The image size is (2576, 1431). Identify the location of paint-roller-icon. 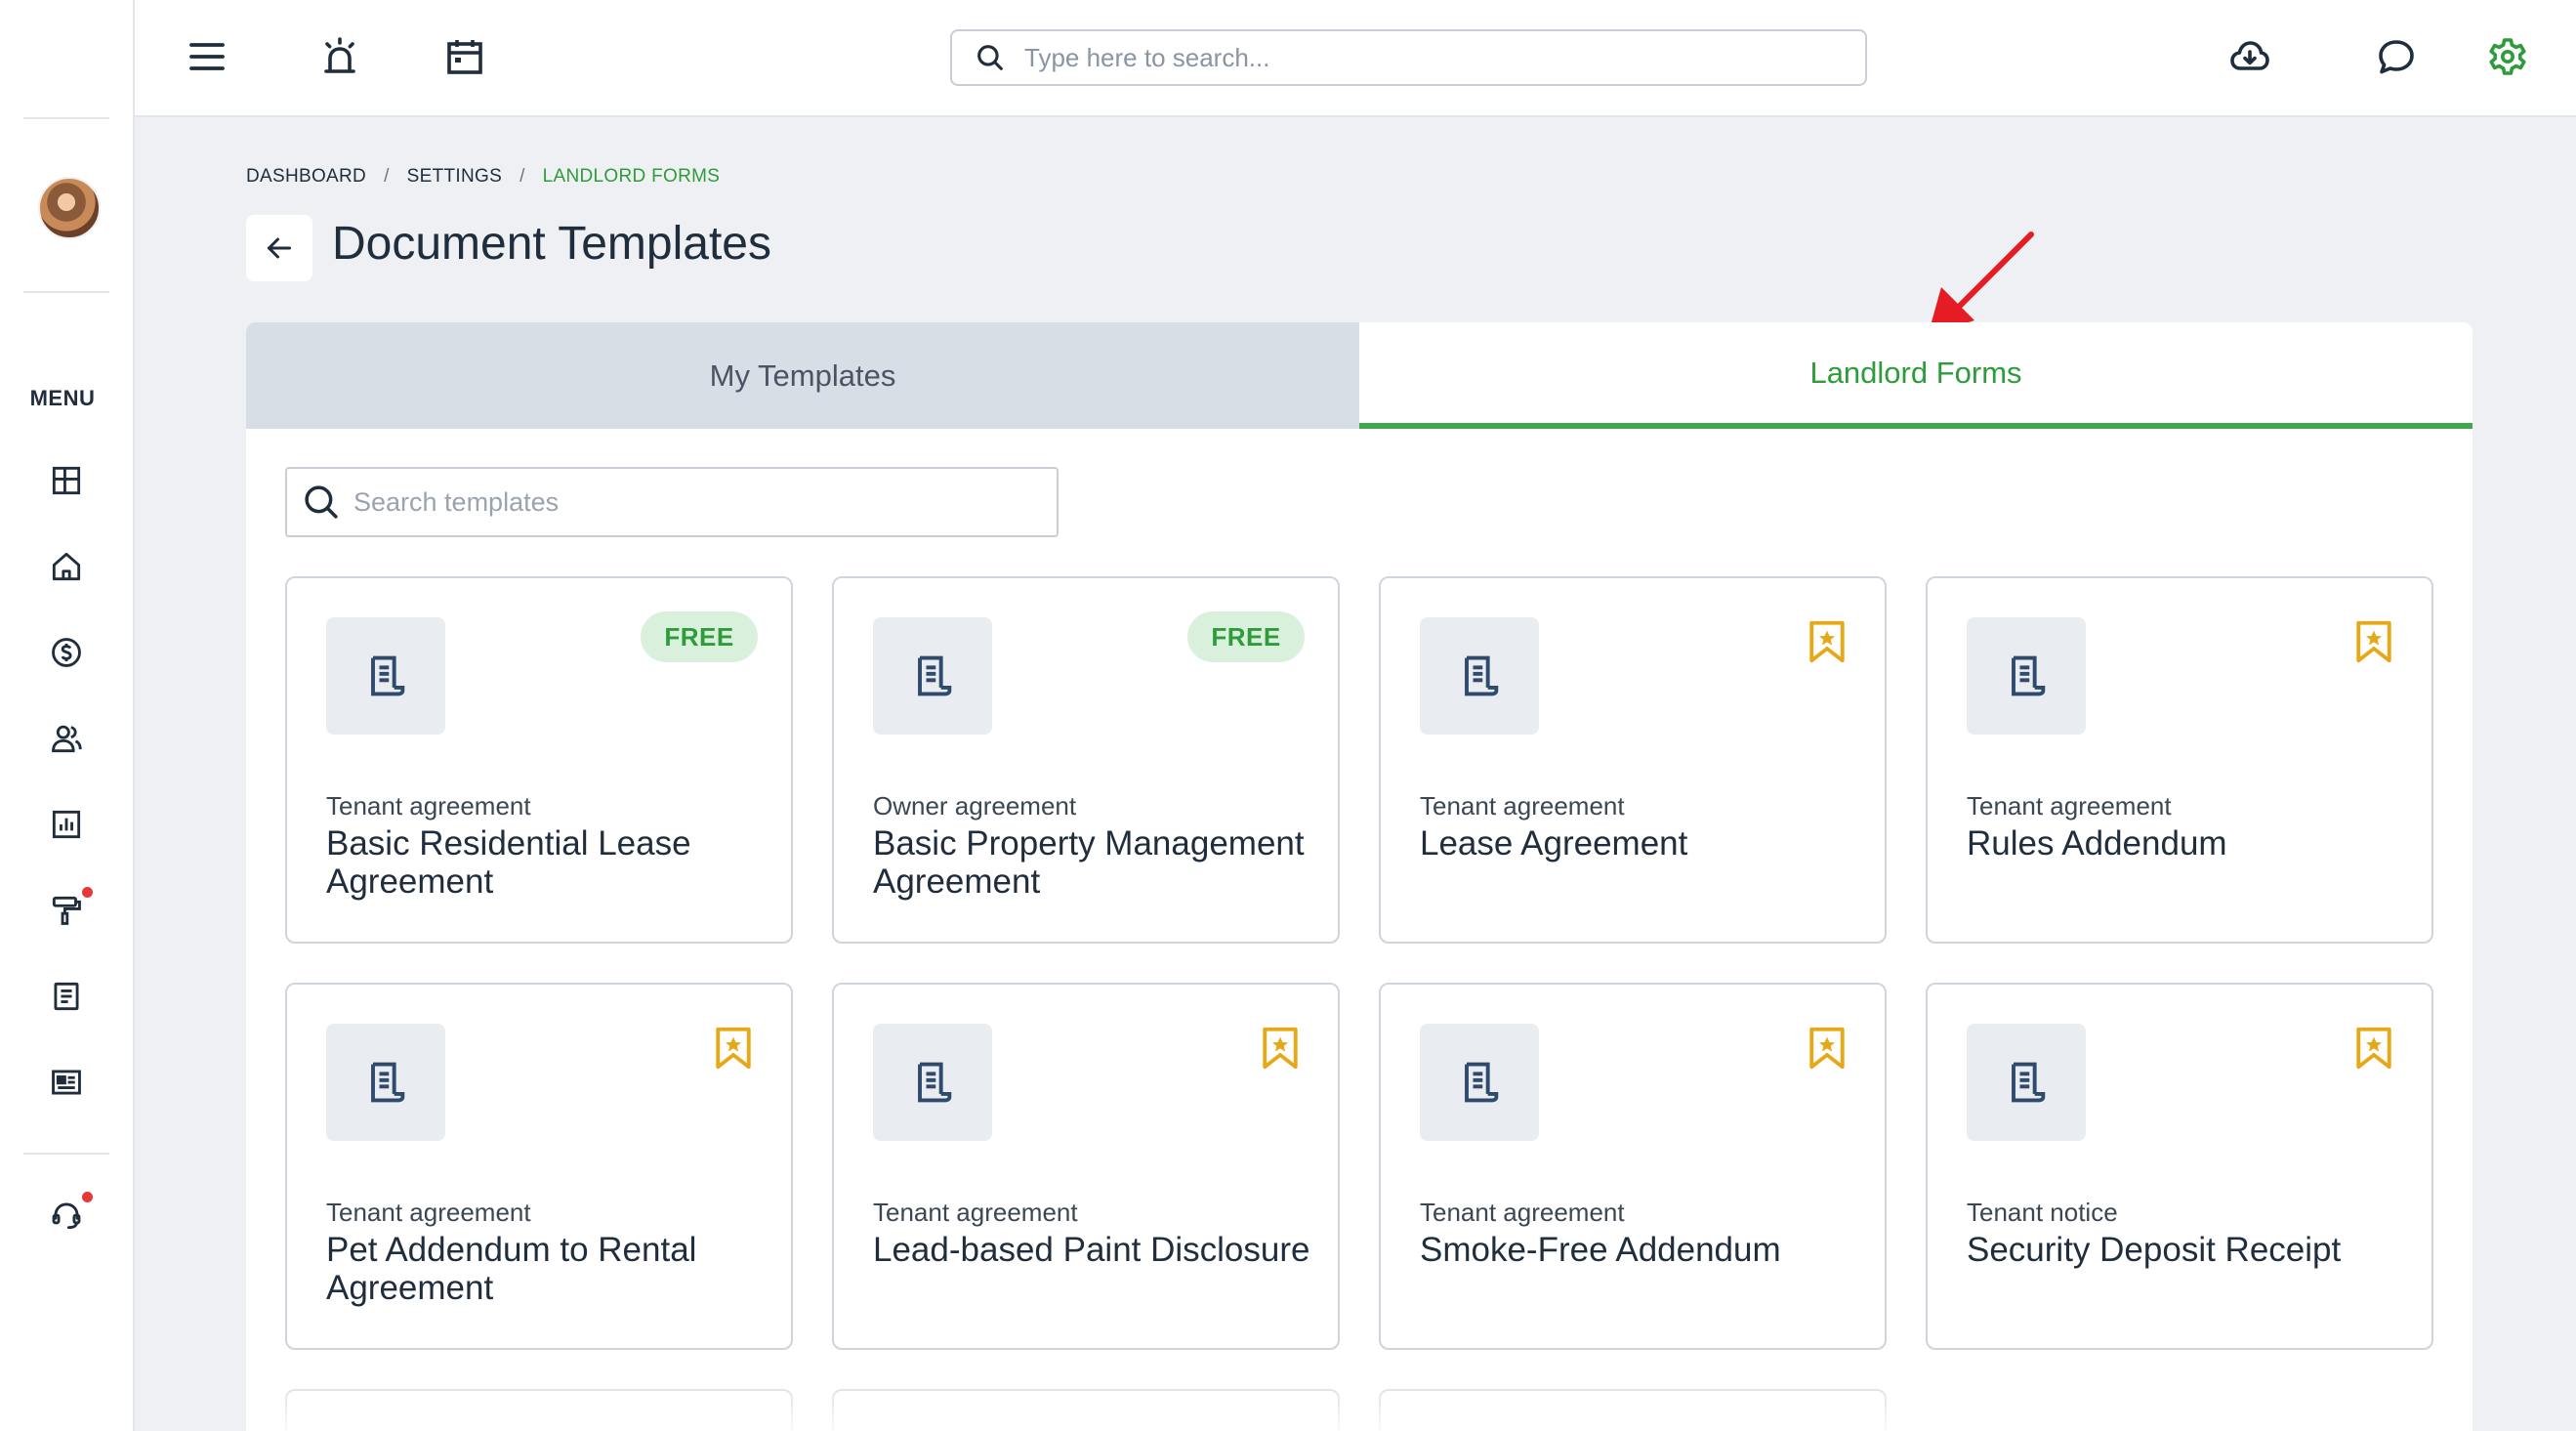
(66, 910).